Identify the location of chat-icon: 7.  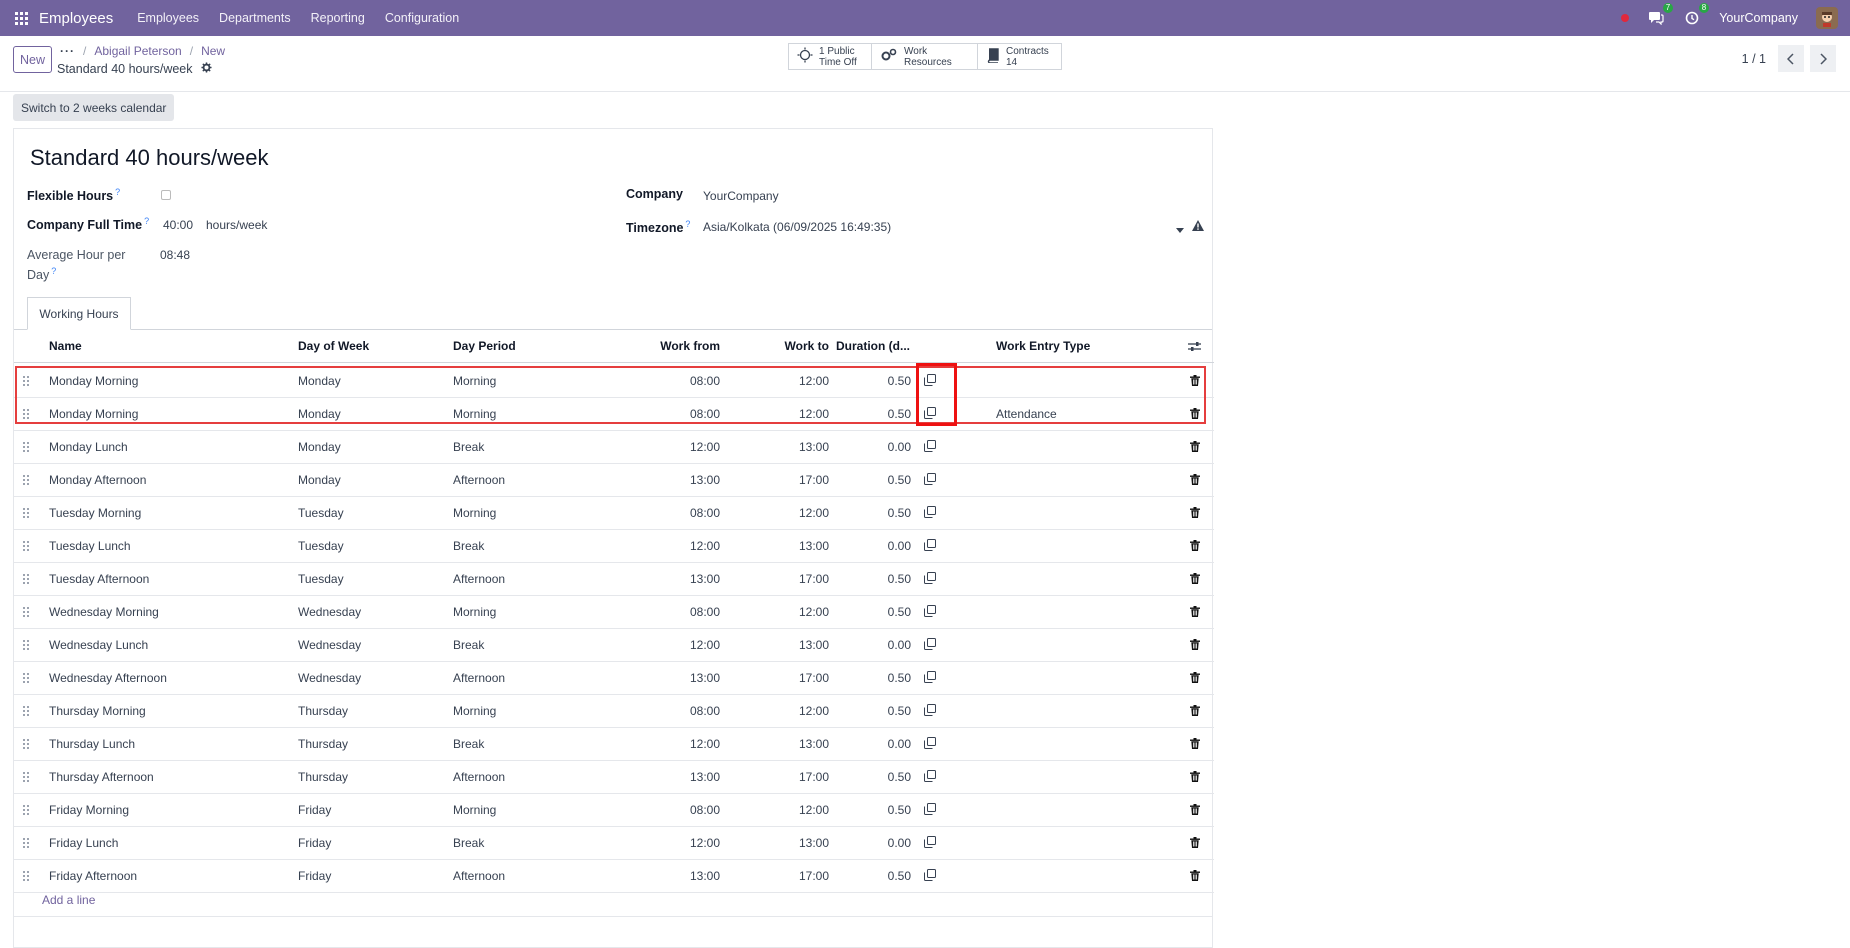
(1660, 15).